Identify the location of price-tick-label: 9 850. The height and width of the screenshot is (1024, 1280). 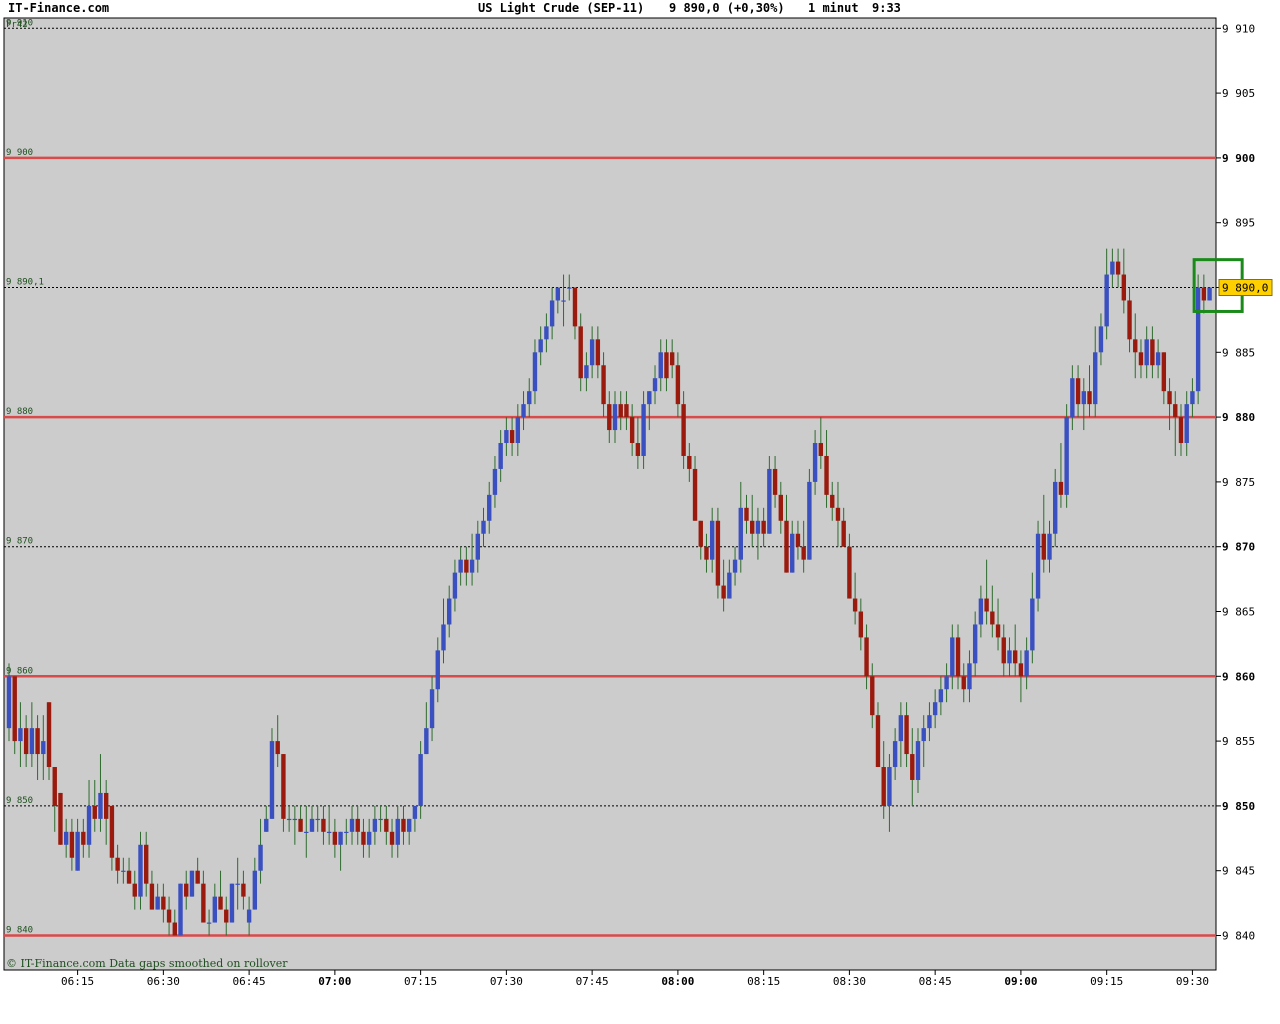
(1238, 806).